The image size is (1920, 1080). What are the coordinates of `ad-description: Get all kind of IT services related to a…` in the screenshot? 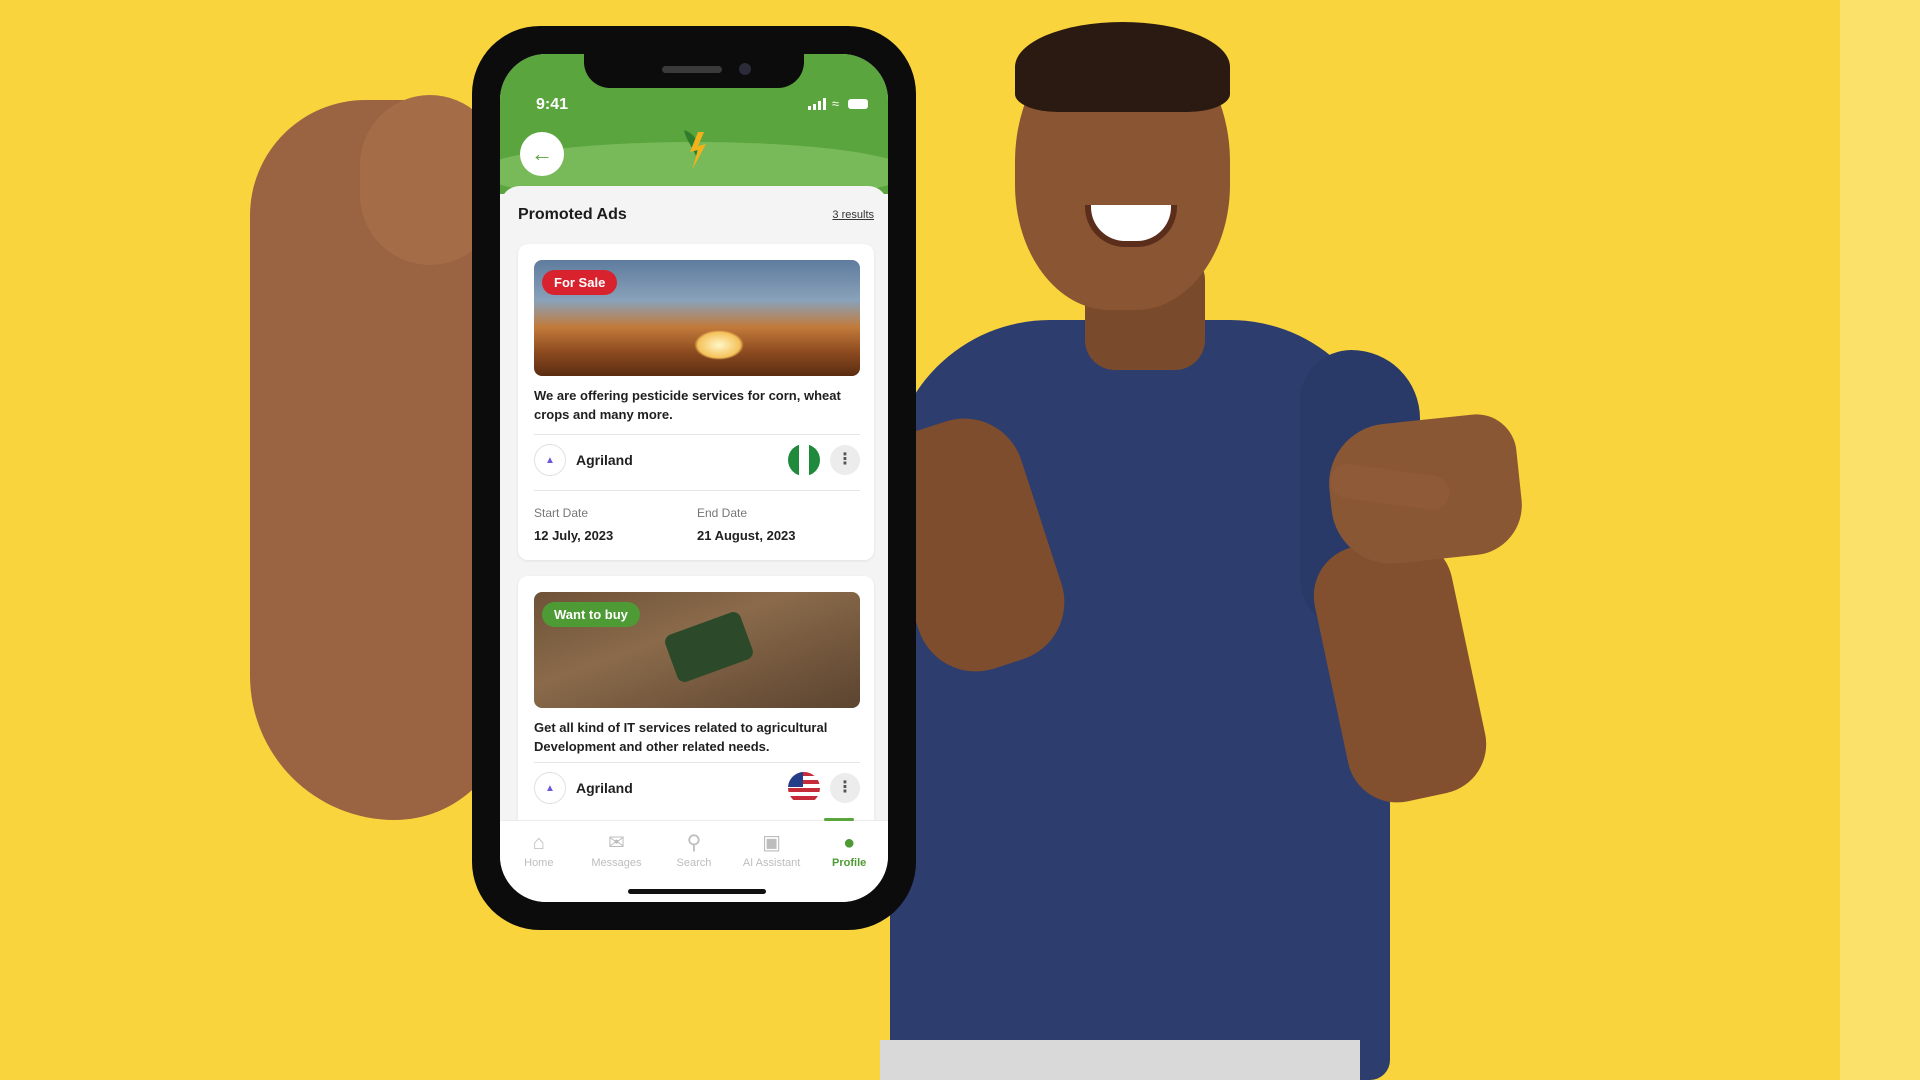 It's located at (681, 737).